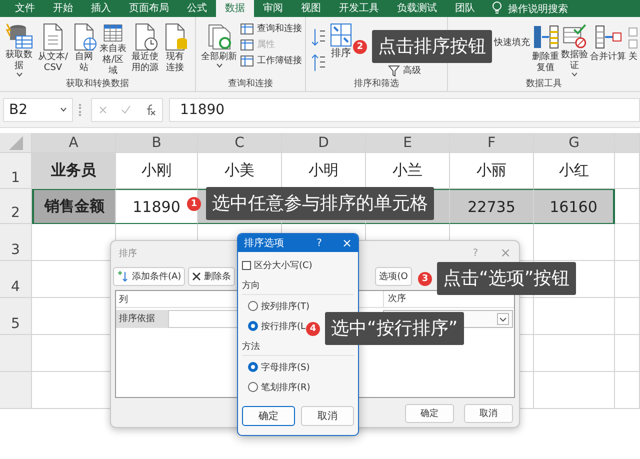  Describe the element at coordinates (128, 254) in the screenshot. I see `dialog-title: 排序` at that location.